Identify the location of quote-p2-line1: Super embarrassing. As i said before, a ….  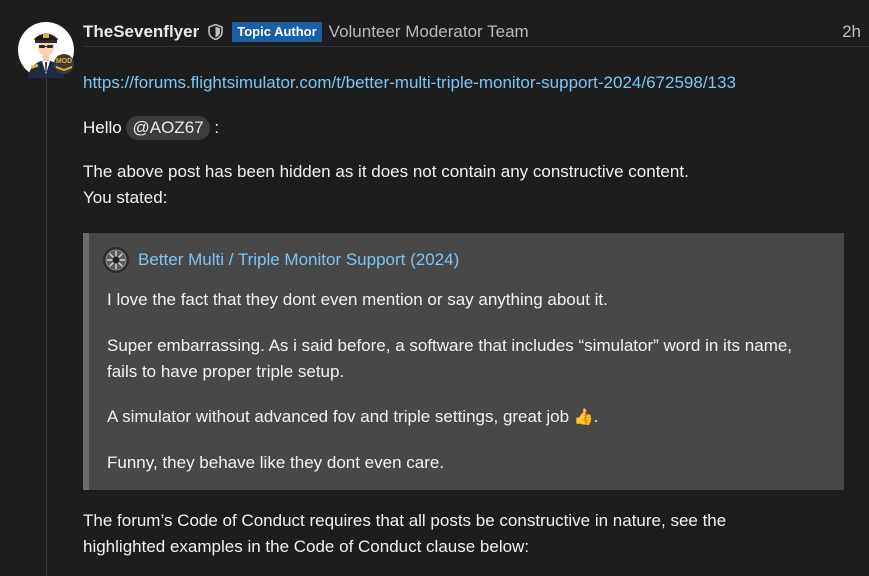
(450, 345).